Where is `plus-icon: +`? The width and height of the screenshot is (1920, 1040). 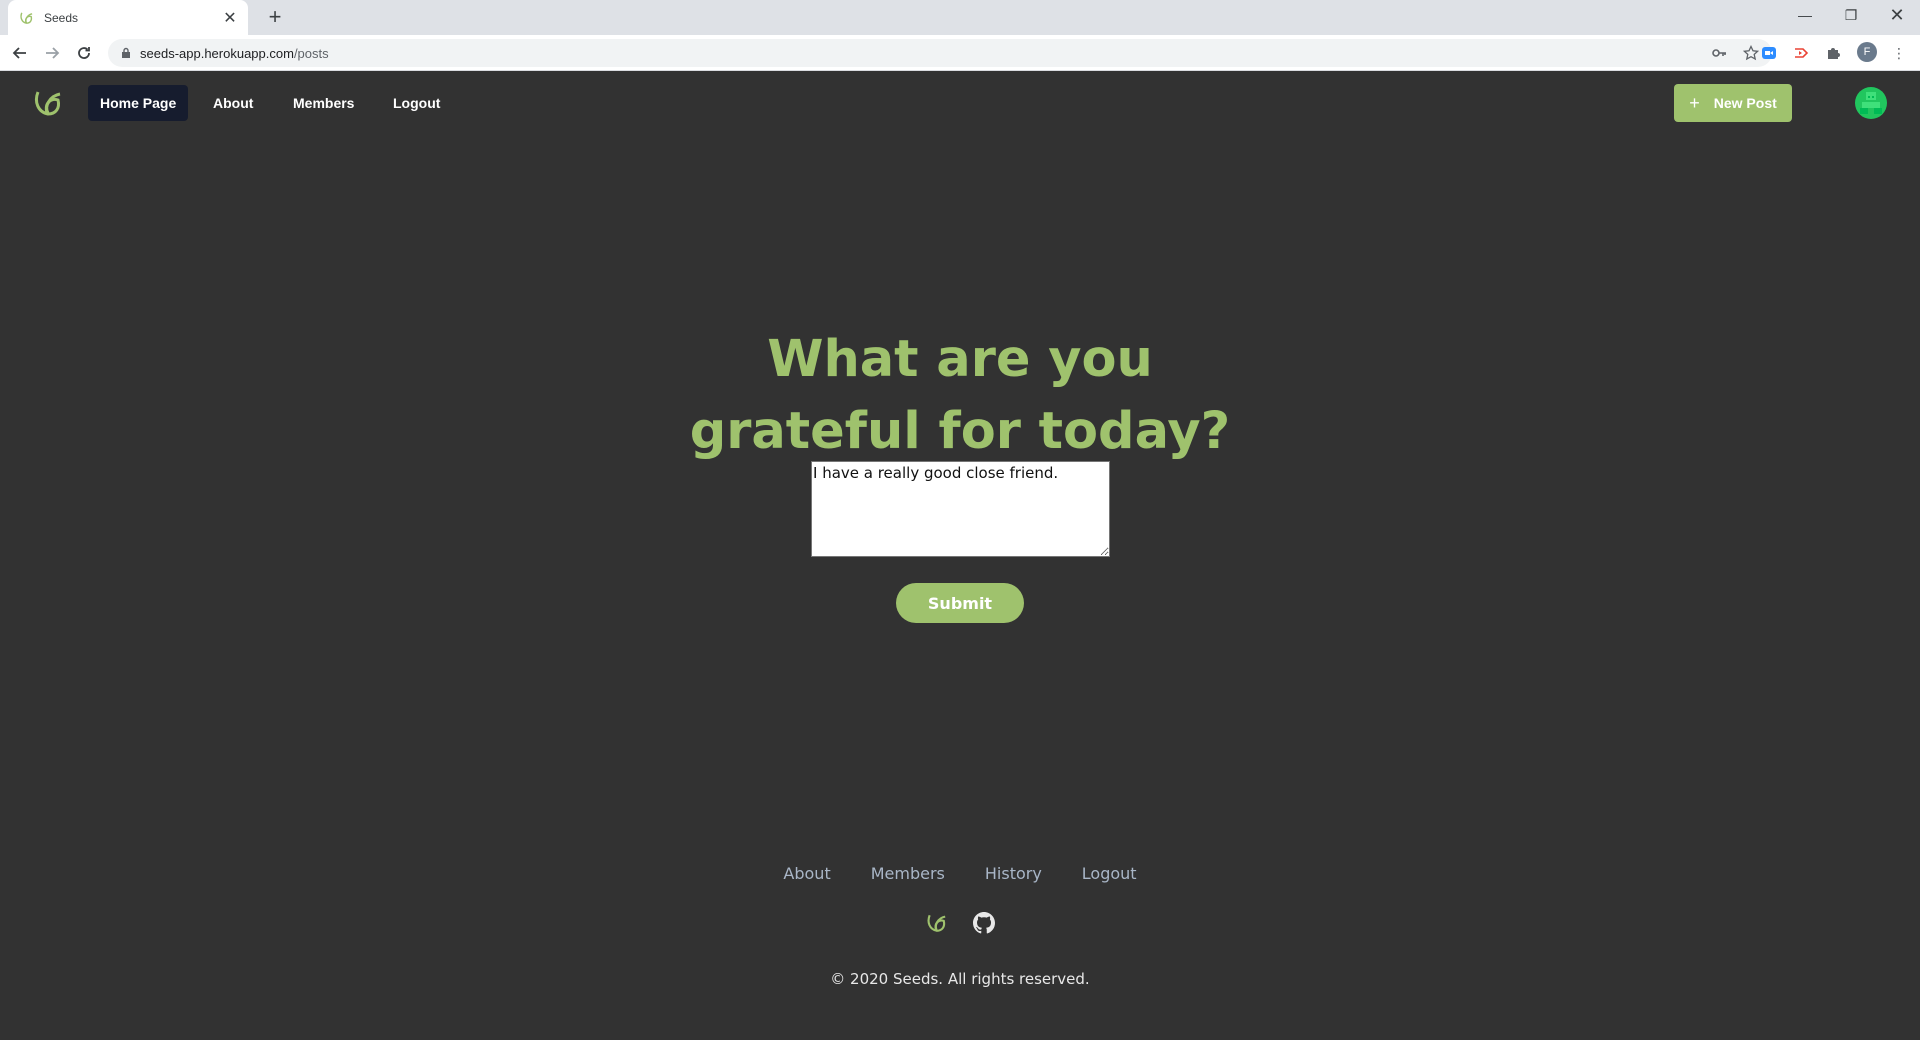 plus-icon: + is located at coordinates (1694, 102).